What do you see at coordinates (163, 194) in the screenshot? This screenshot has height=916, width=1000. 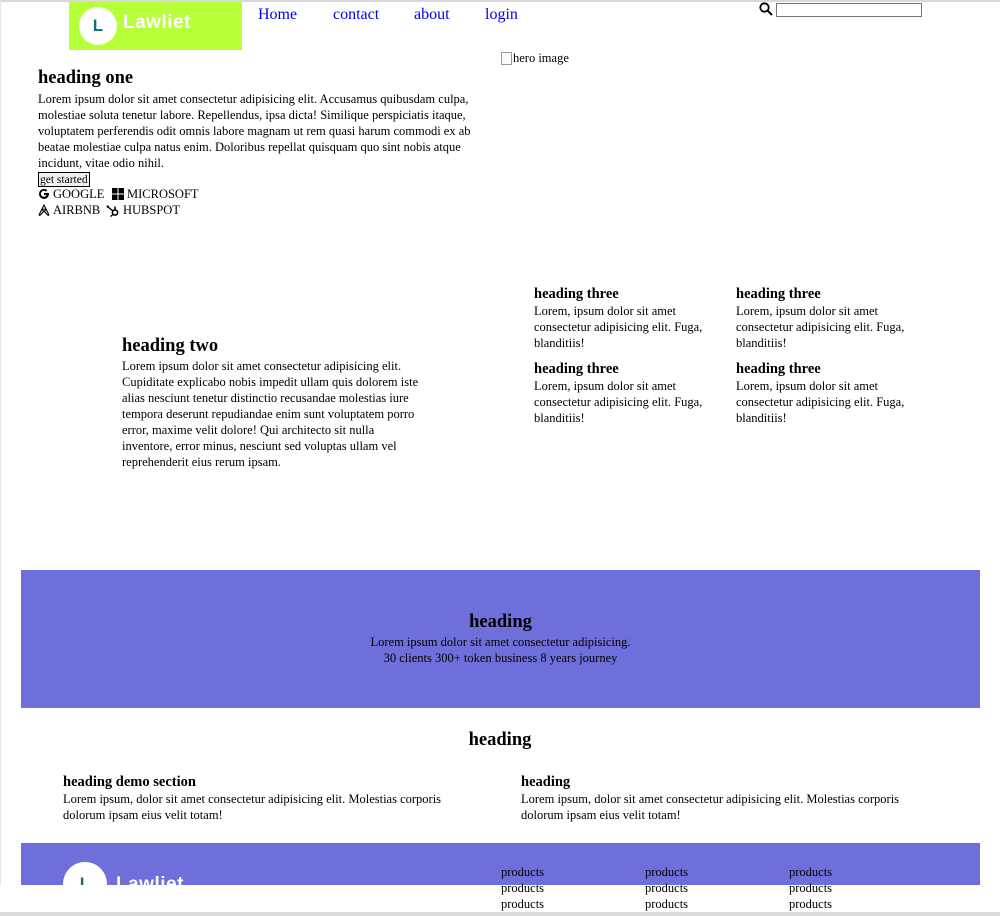 I see `brand-label-microsoft: MICROSOFT` at bounding box center [163, 194].